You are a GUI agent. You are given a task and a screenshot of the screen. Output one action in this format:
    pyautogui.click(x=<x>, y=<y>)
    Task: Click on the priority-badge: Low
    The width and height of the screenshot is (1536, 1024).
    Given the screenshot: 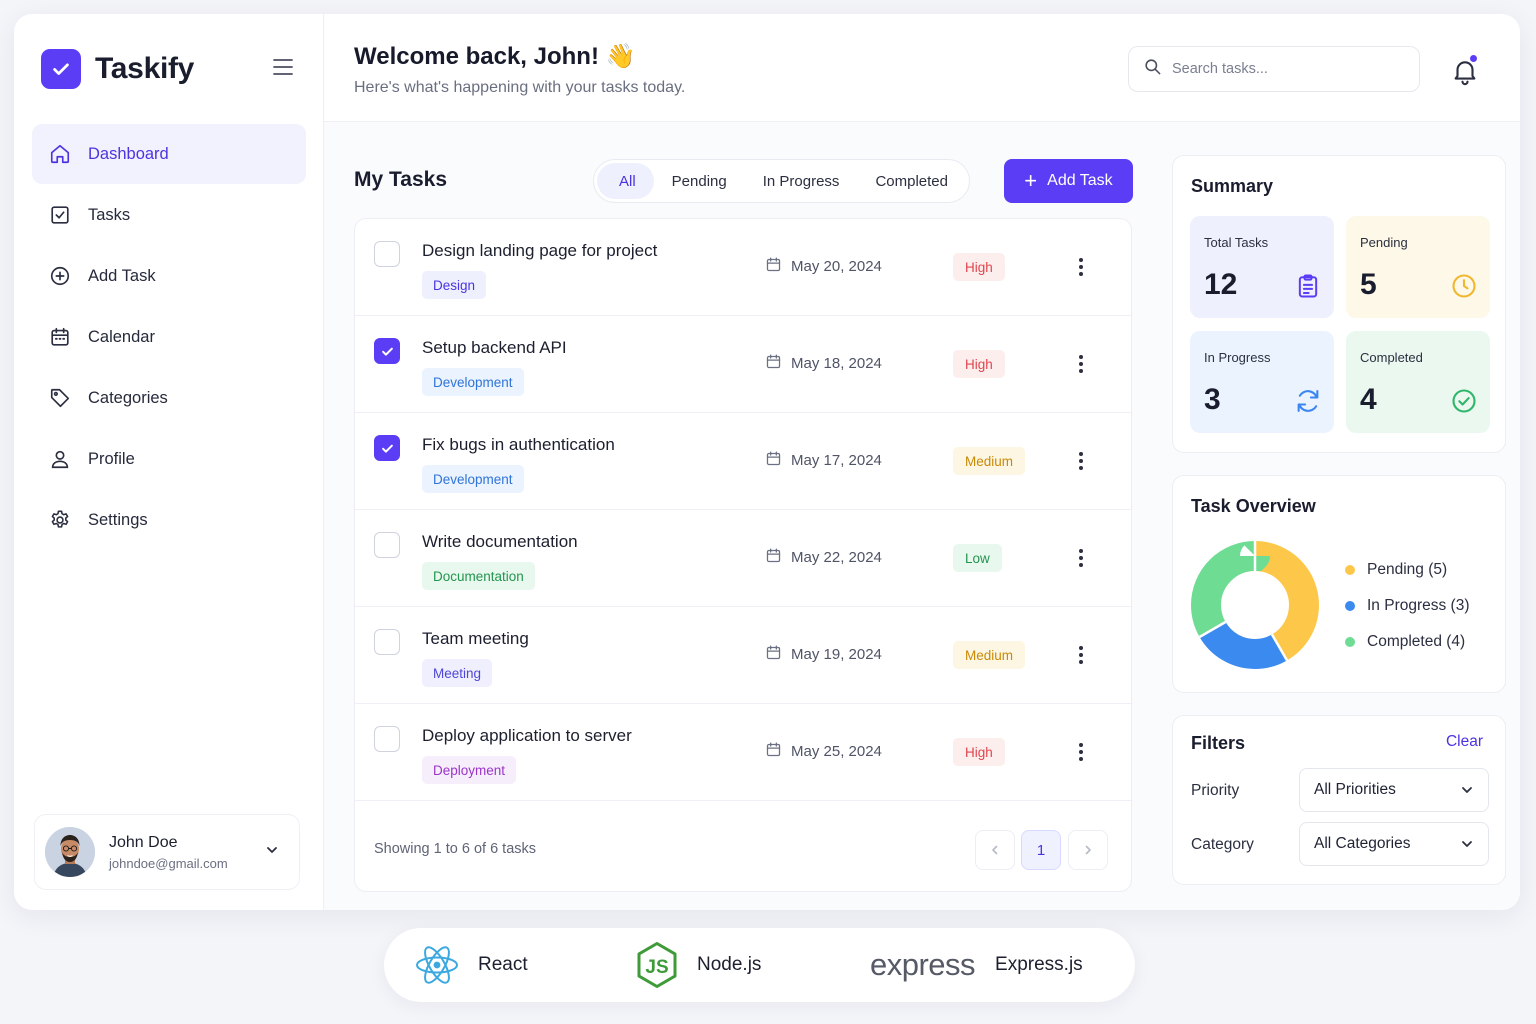 What is the action you would take?
    pyautogui.click(x=977, y=558)
    